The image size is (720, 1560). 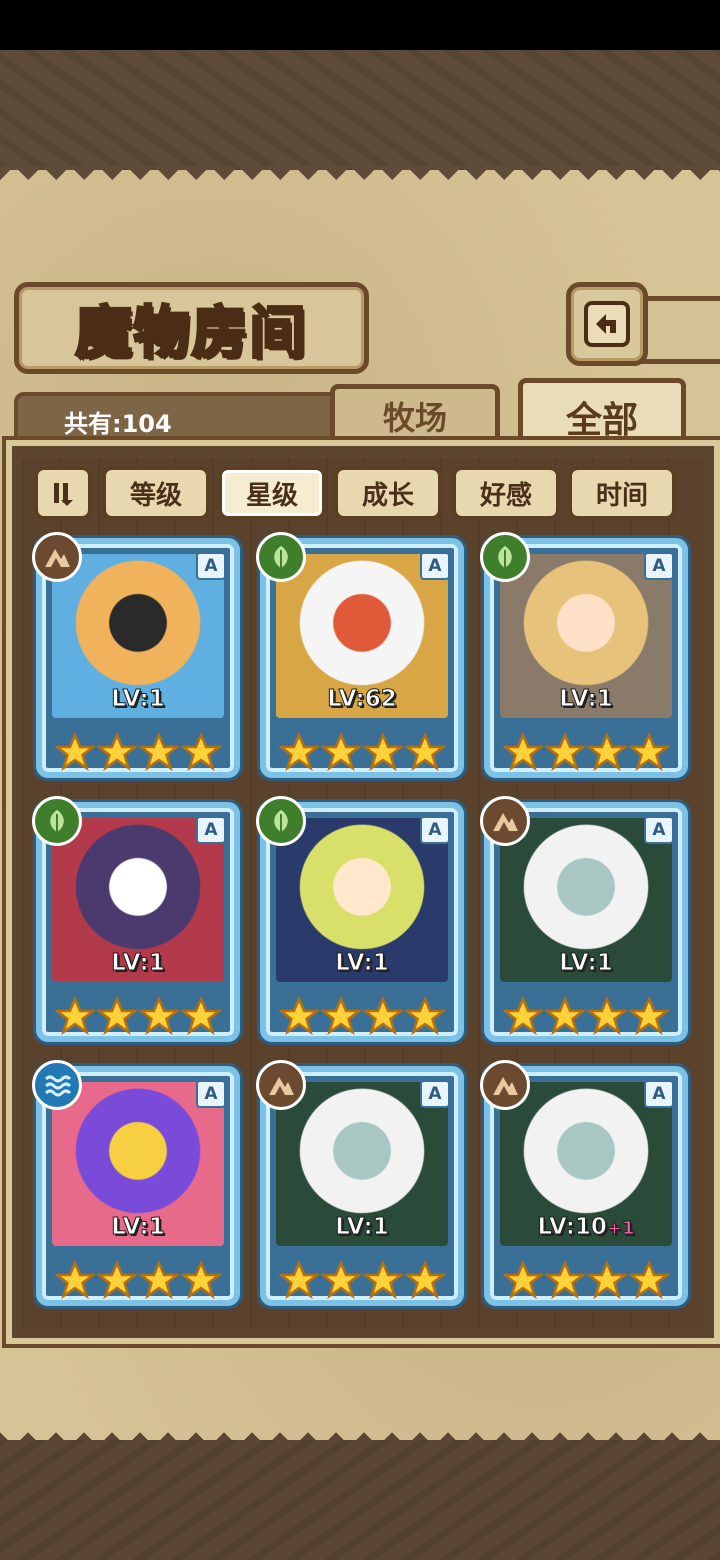 What do you see at coordinates (505, 495) in the screenshot?
I see `filter-affection-label: 好感` at bounding box center [505, 495].